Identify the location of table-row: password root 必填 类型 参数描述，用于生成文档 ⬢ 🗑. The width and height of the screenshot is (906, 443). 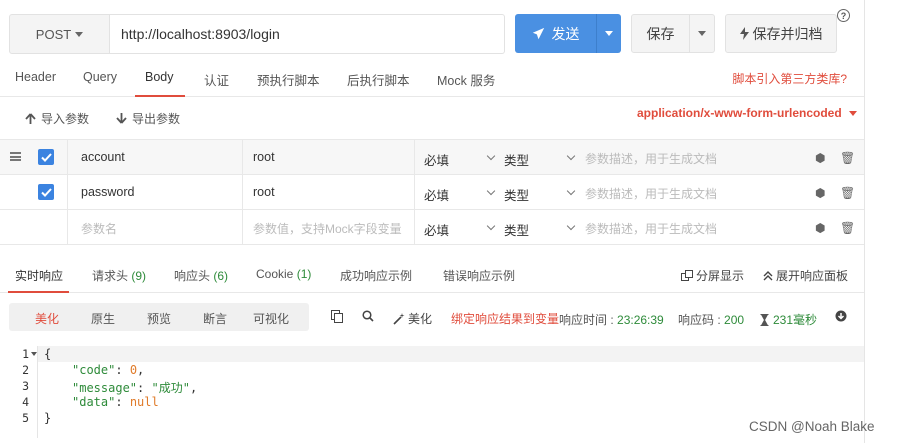
(432, 192).